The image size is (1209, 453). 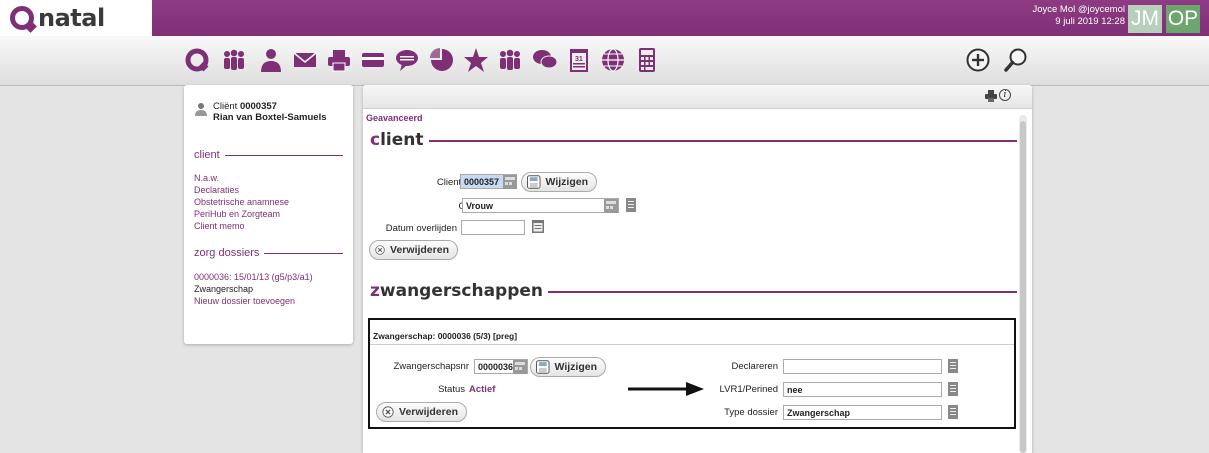 What do you see at coordinates (431, 366) in the screenshot?
I see `zwangerschapsnr-label: Zwangerschapsnr` at bounding box center [431, 366].